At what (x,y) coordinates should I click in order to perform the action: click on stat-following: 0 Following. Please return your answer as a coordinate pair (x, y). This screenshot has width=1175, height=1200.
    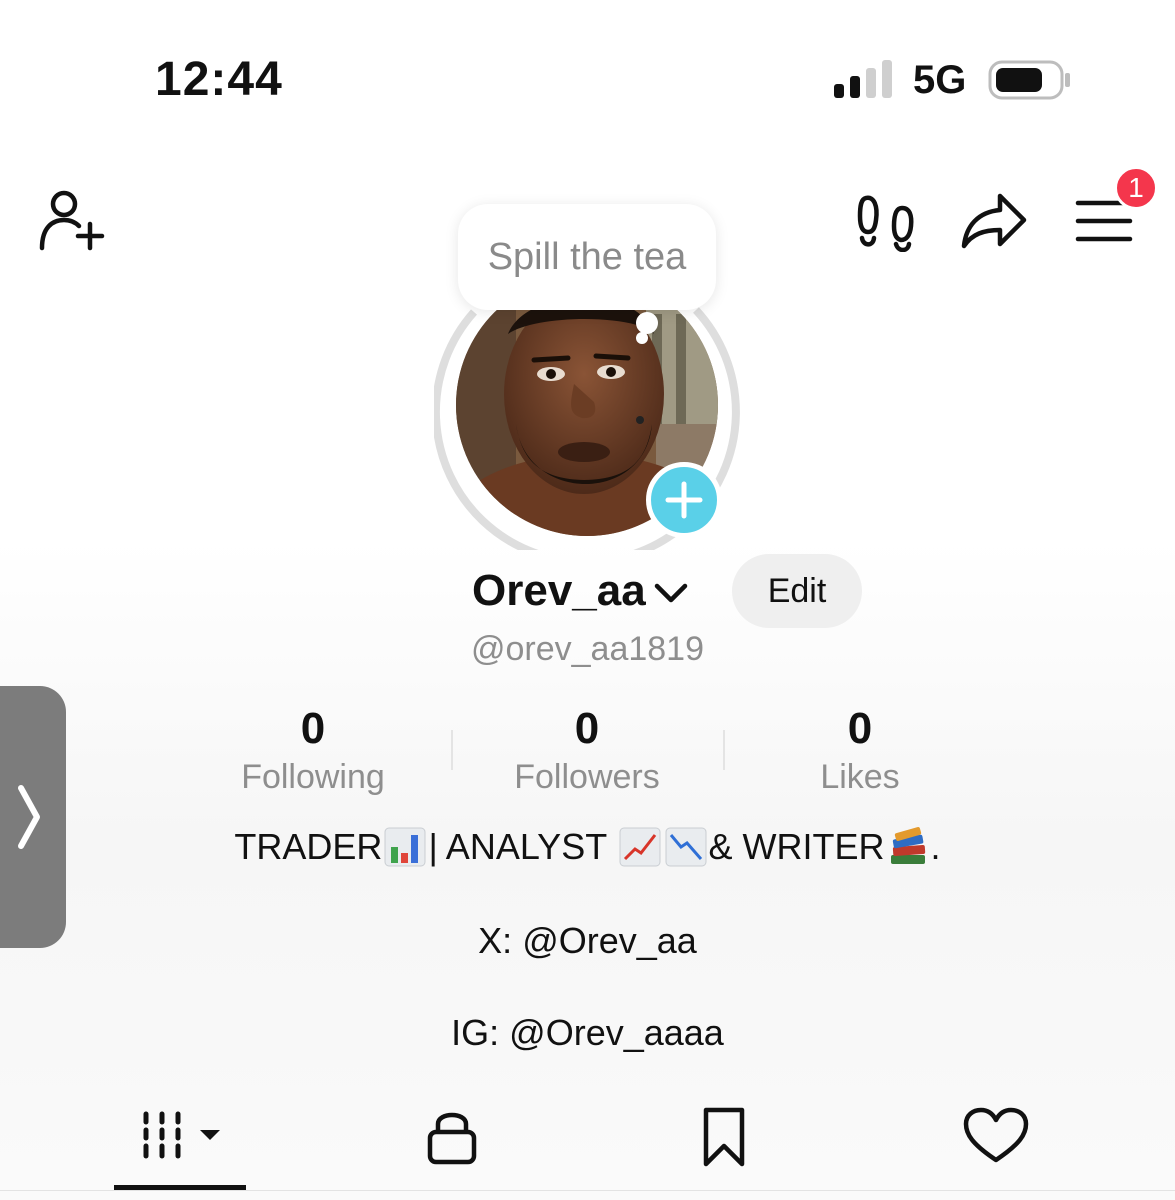
    Looking at the image, I should click on (313, 750).